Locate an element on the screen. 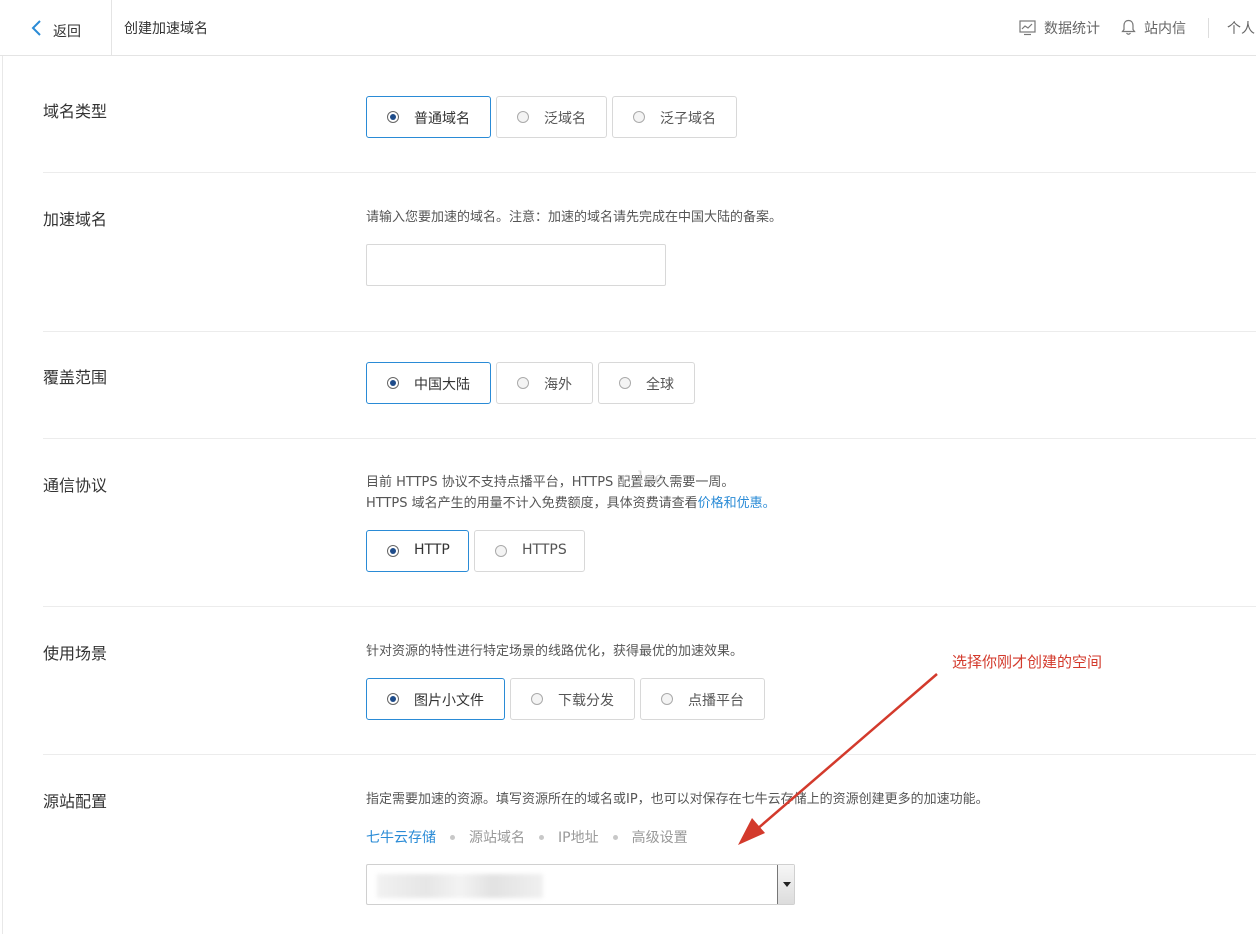  top-bar: 返回 创建加速域名 数据统计 站内信 个人 is located at coordinates (628, 28).